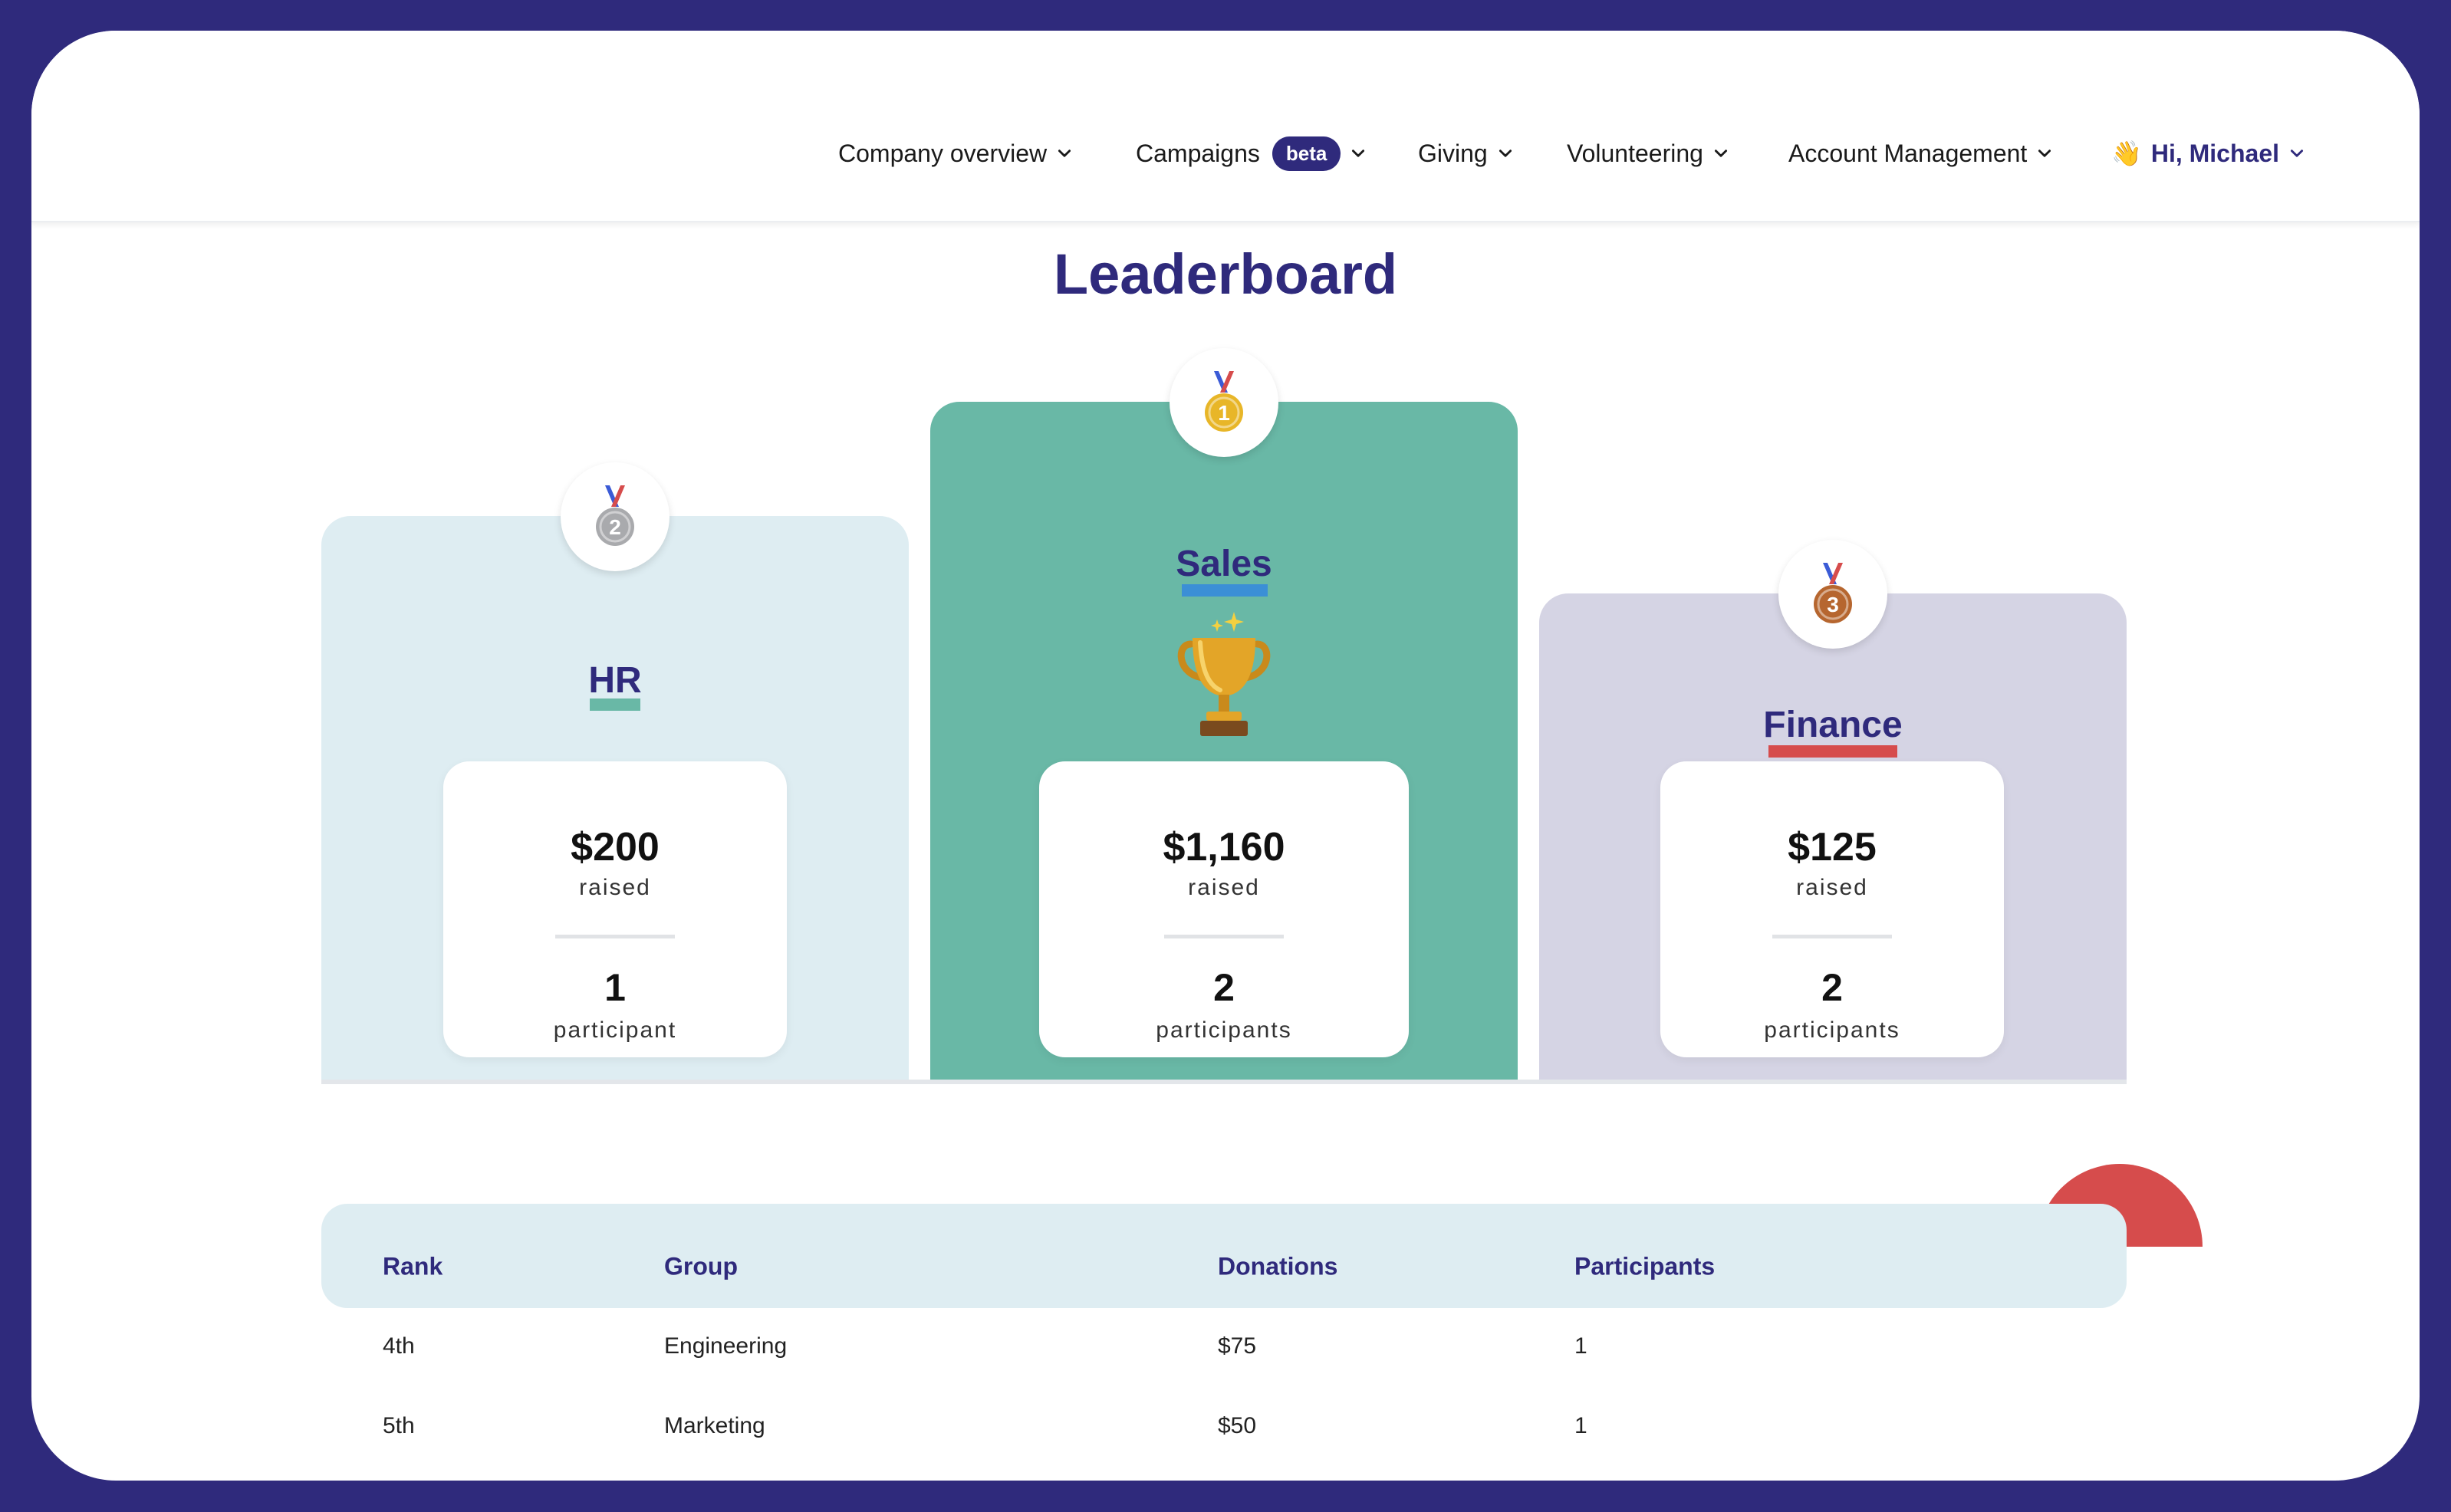 The image size is (2451, 1512). I want to click on medal-icon: 2, so click(615, 515).